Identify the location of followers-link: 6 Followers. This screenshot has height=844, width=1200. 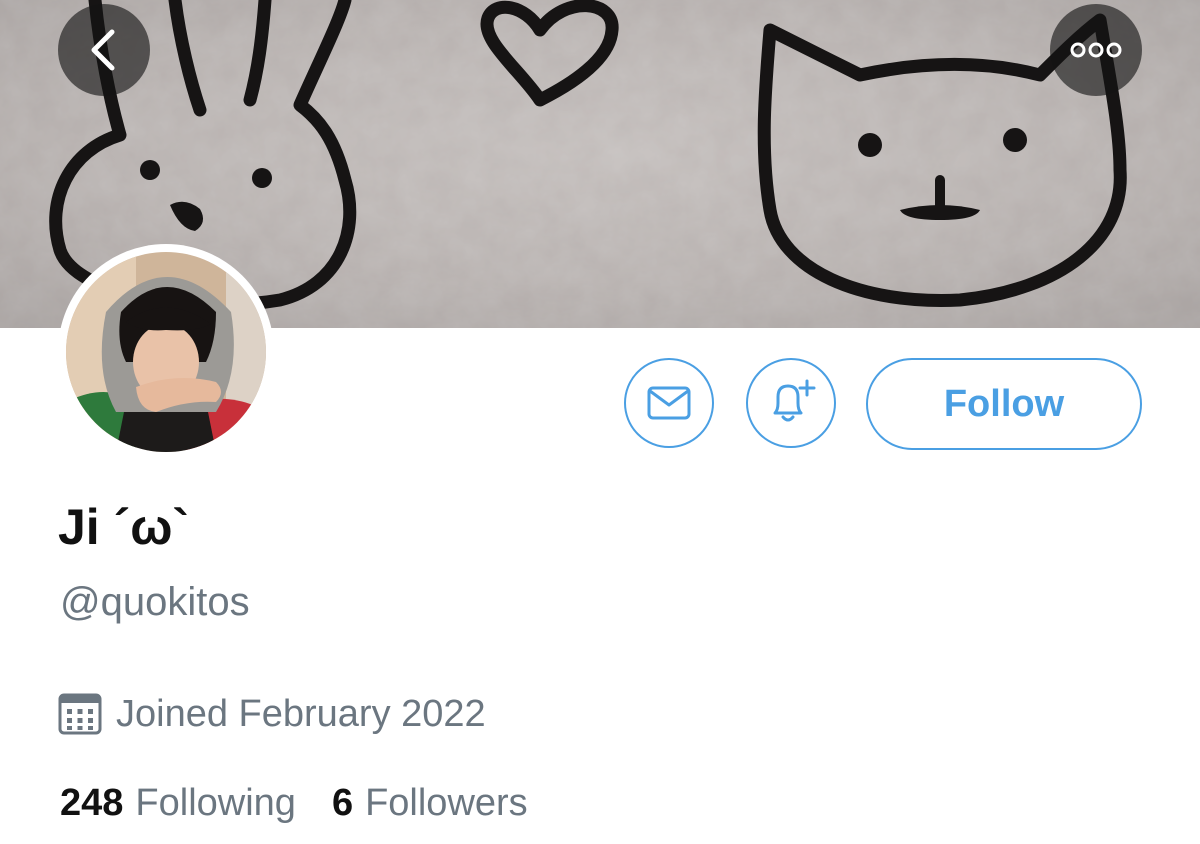
(430, 803).